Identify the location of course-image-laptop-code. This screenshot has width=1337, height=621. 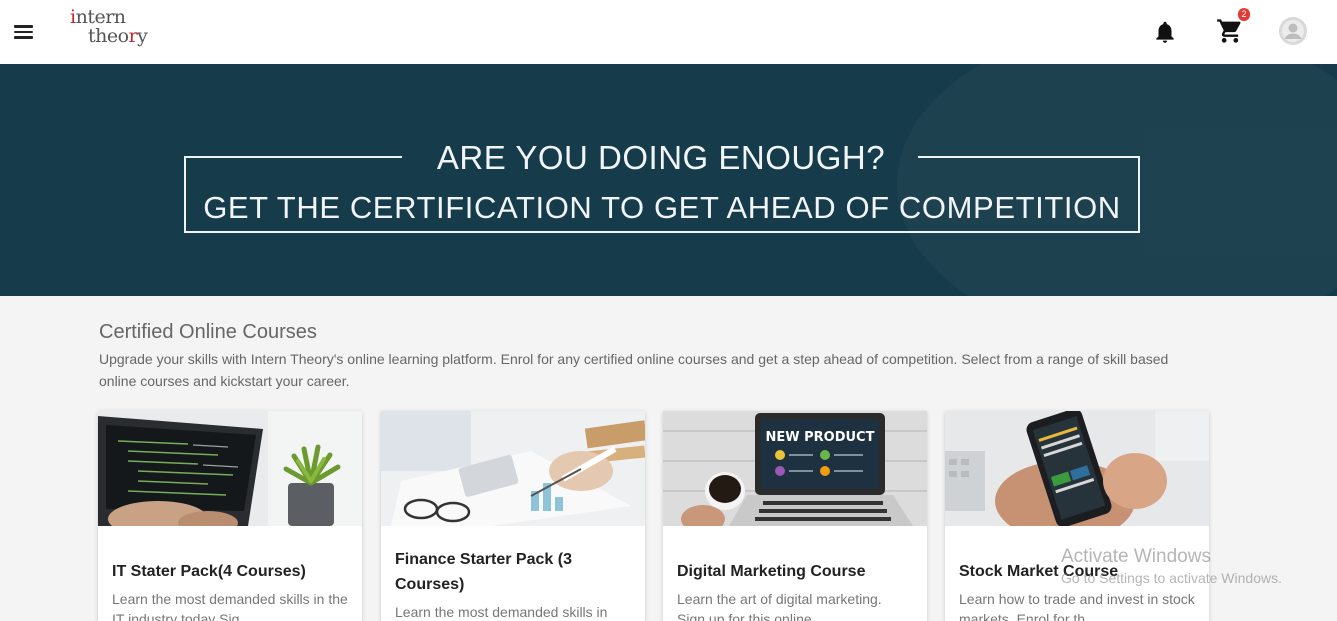
(230, 468).